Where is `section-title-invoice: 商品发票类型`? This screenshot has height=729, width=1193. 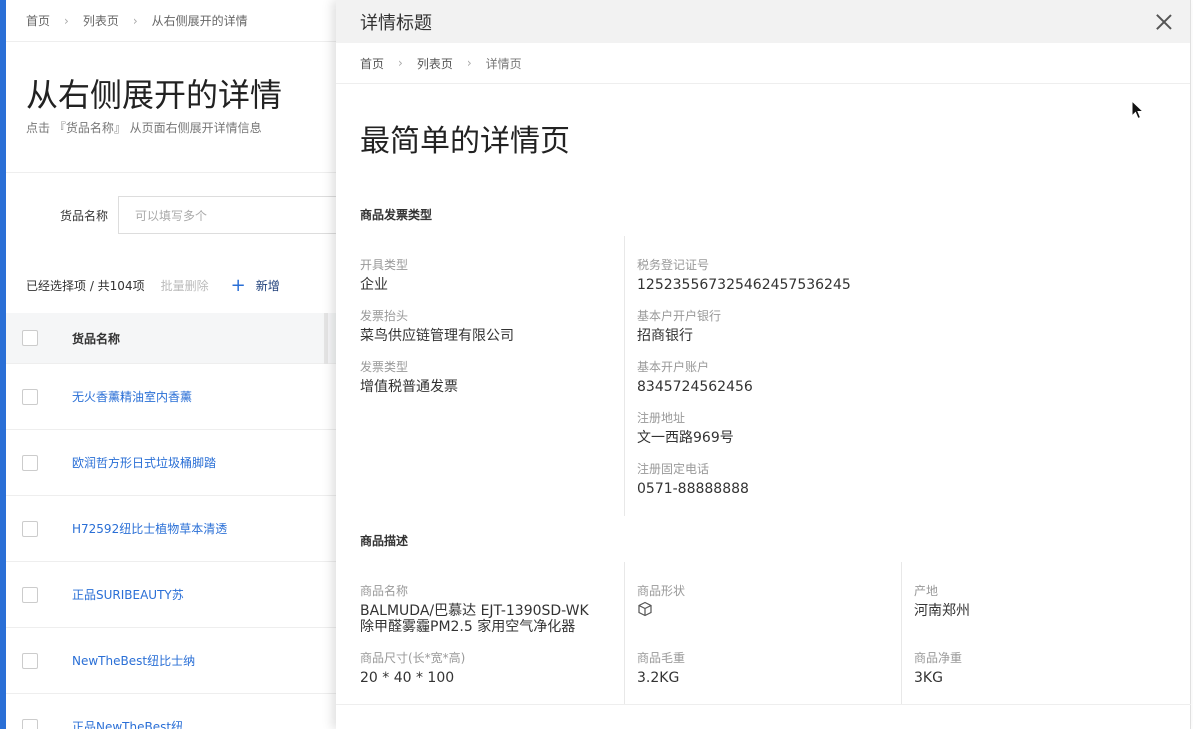 section-title-invoice: 商品发票类型 is located at coordinates (396, 215).